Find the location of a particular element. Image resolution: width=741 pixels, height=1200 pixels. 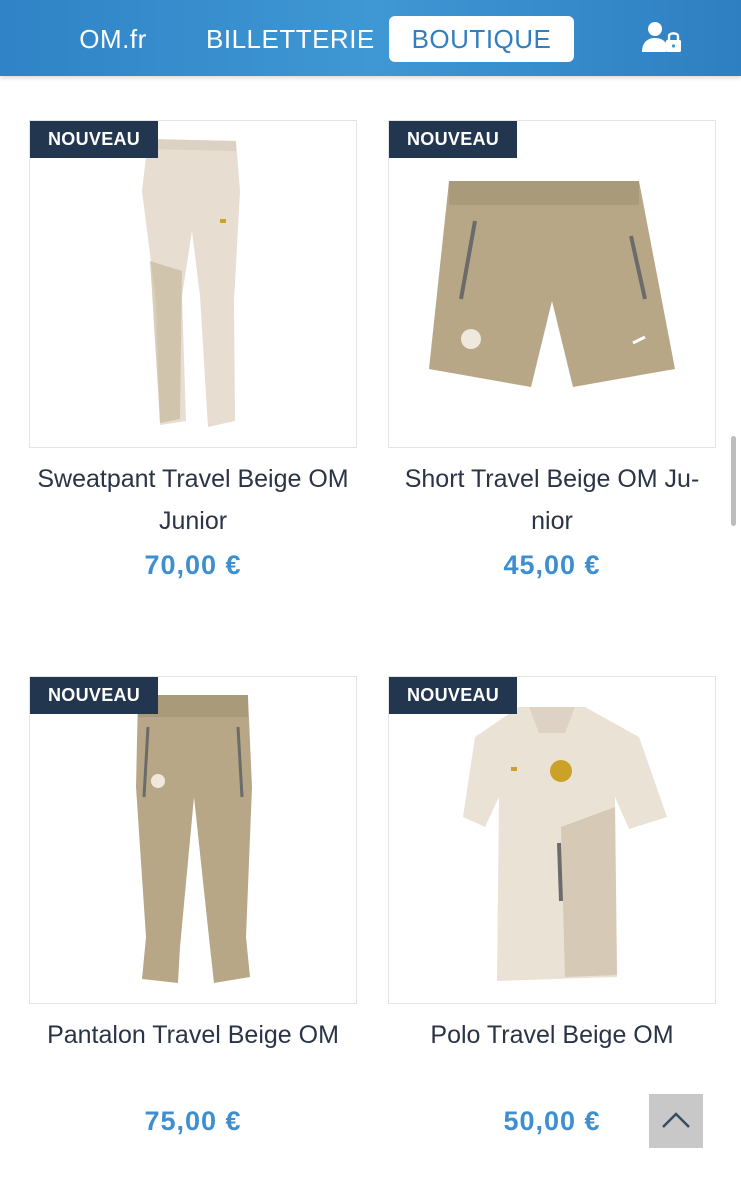

top-navigation-bar: OM.fr BILLETTERIE BOUTIQUE is located at coordinates (370, 38).